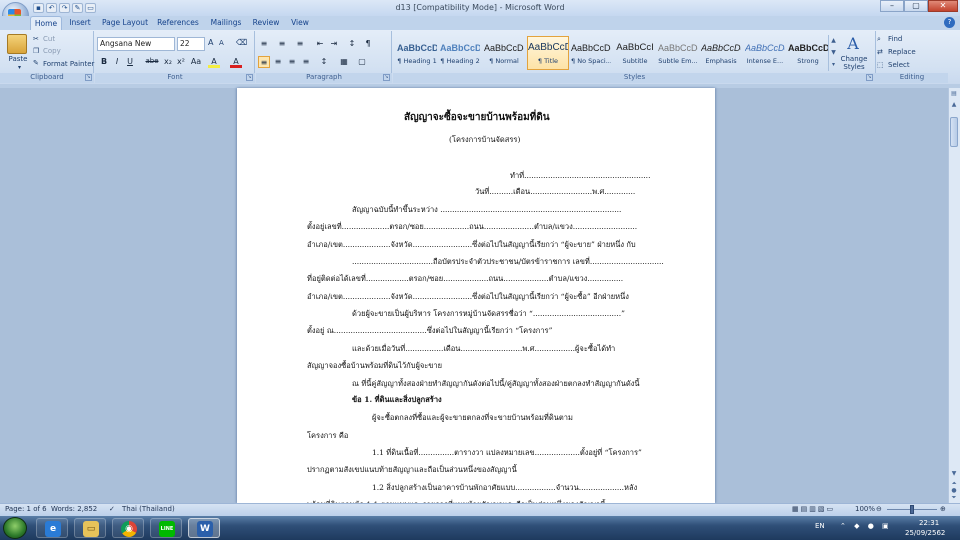 This screenshot has width=960, height=540. What do you see at coordinates (899, 65) in the screenshot?
I see `select-button: Select` at bounding box center [899, 65].